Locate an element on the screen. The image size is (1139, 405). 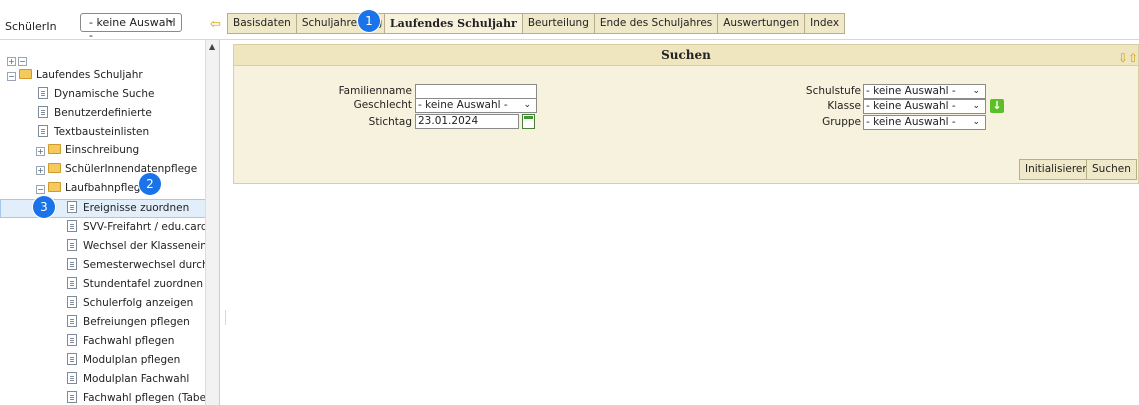
tab-auswertungen: Auswertungen is located at coordinates (761, 23).